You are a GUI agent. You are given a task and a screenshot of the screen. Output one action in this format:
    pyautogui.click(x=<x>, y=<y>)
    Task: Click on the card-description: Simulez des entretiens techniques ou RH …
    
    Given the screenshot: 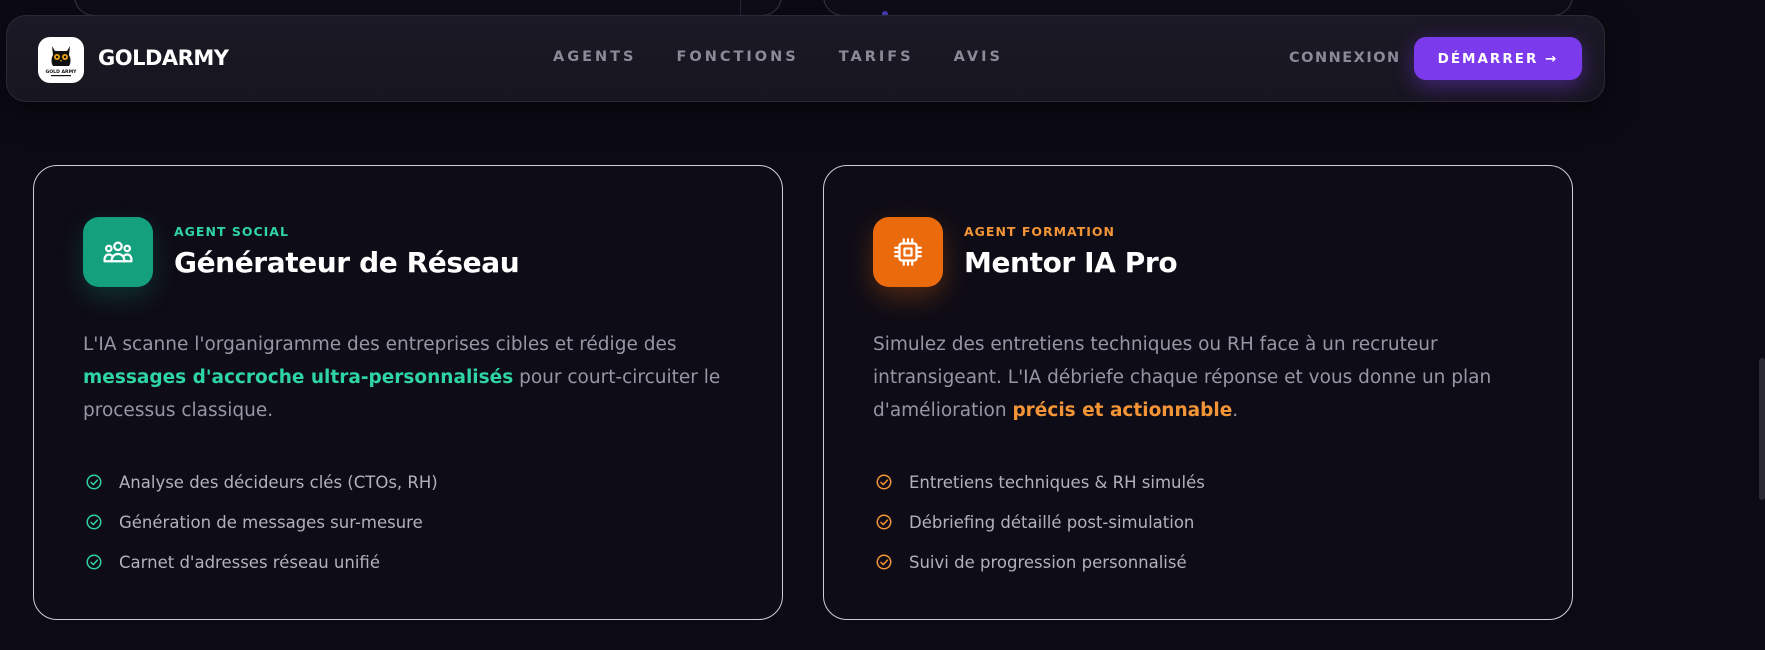 What is the action you would take?
    pyautogui.click(x=1193, y=377)
    